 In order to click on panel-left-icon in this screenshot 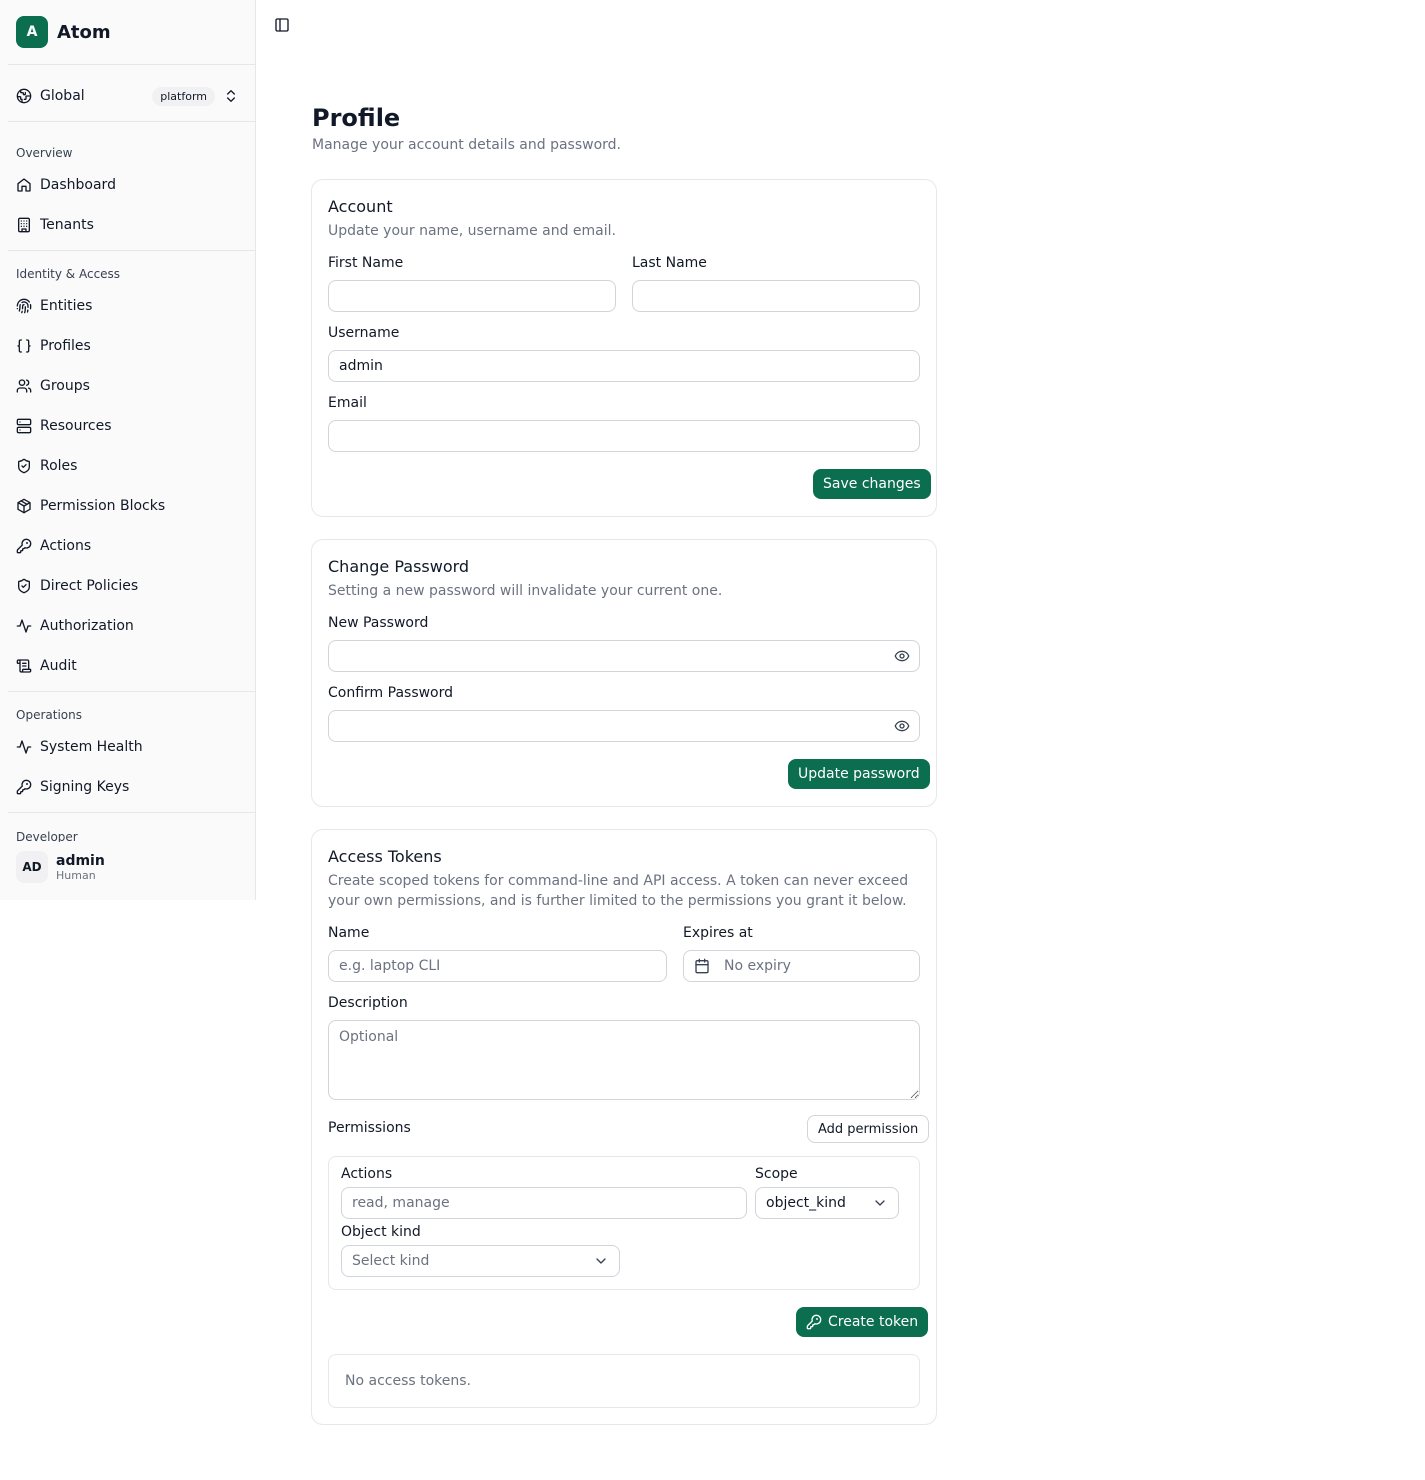, I will do `click(282, 25)`.